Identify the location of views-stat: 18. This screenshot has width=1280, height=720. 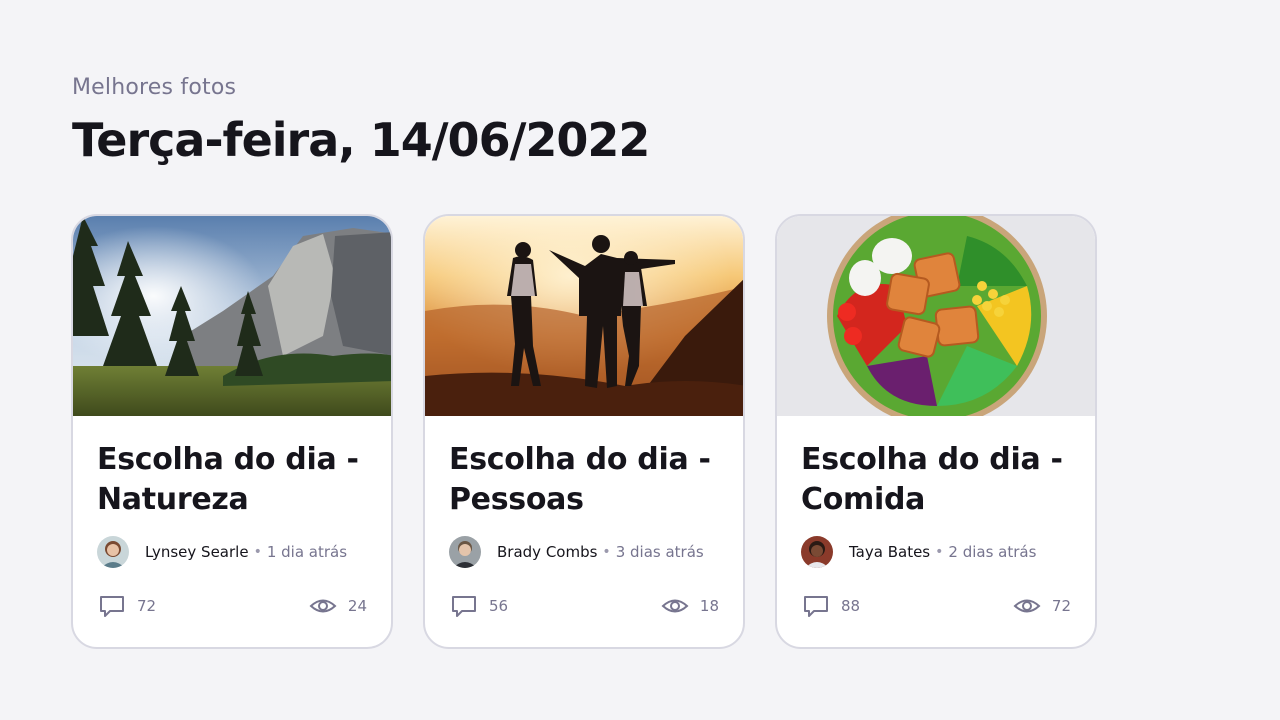
(689, 606).